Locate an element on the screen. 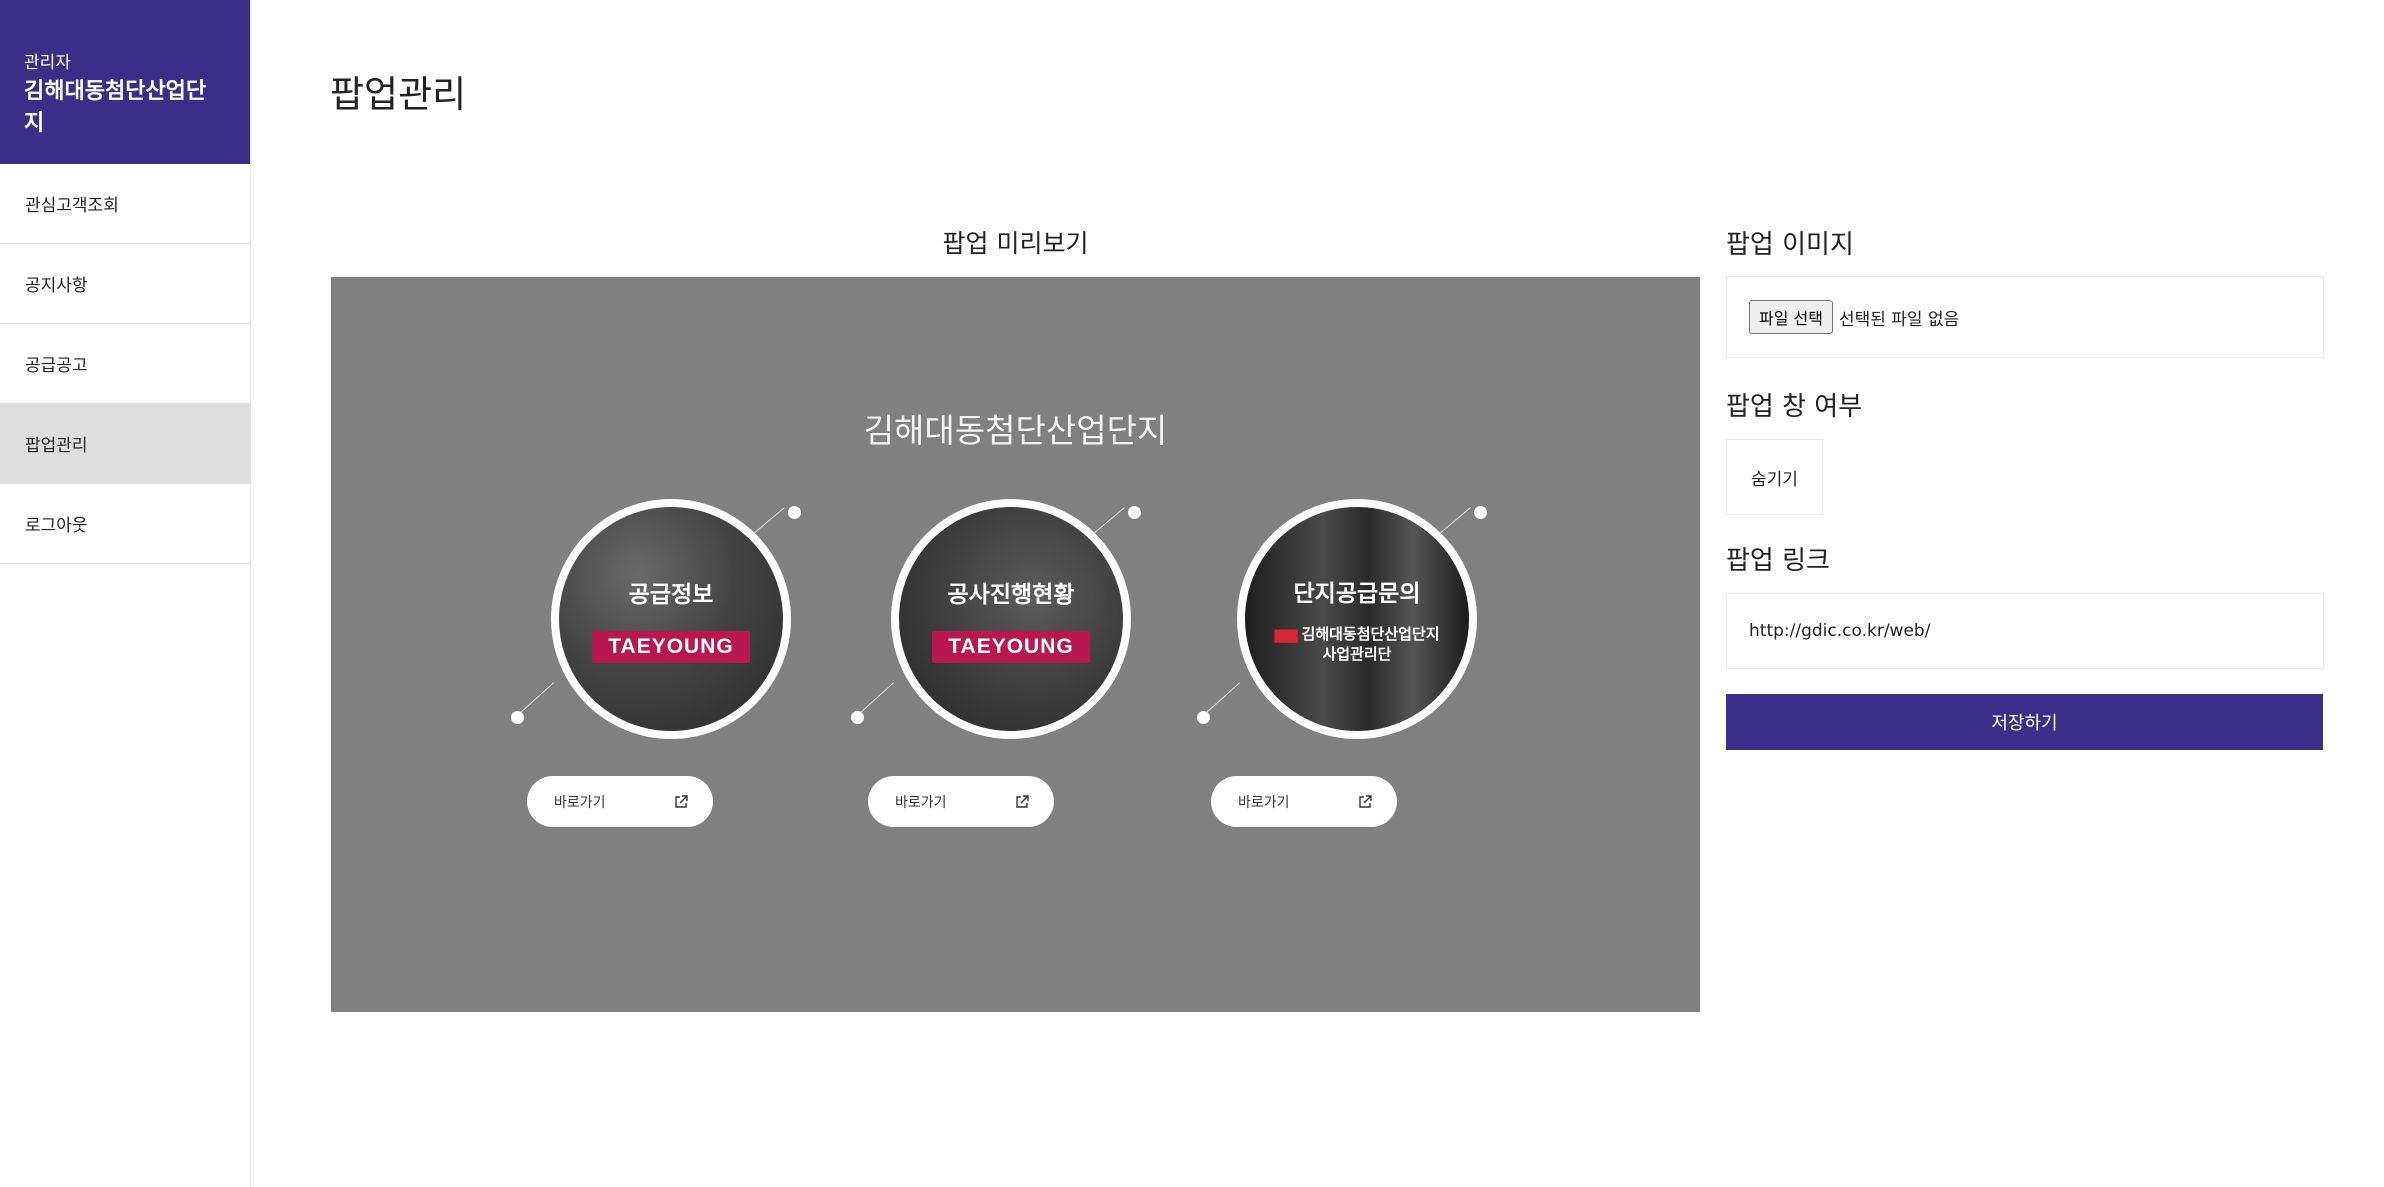  card-circle: 단지공급문의 ▆▆ 김해대동첨단산업단지 사업관리단 is located at coordinates (1357, 619).